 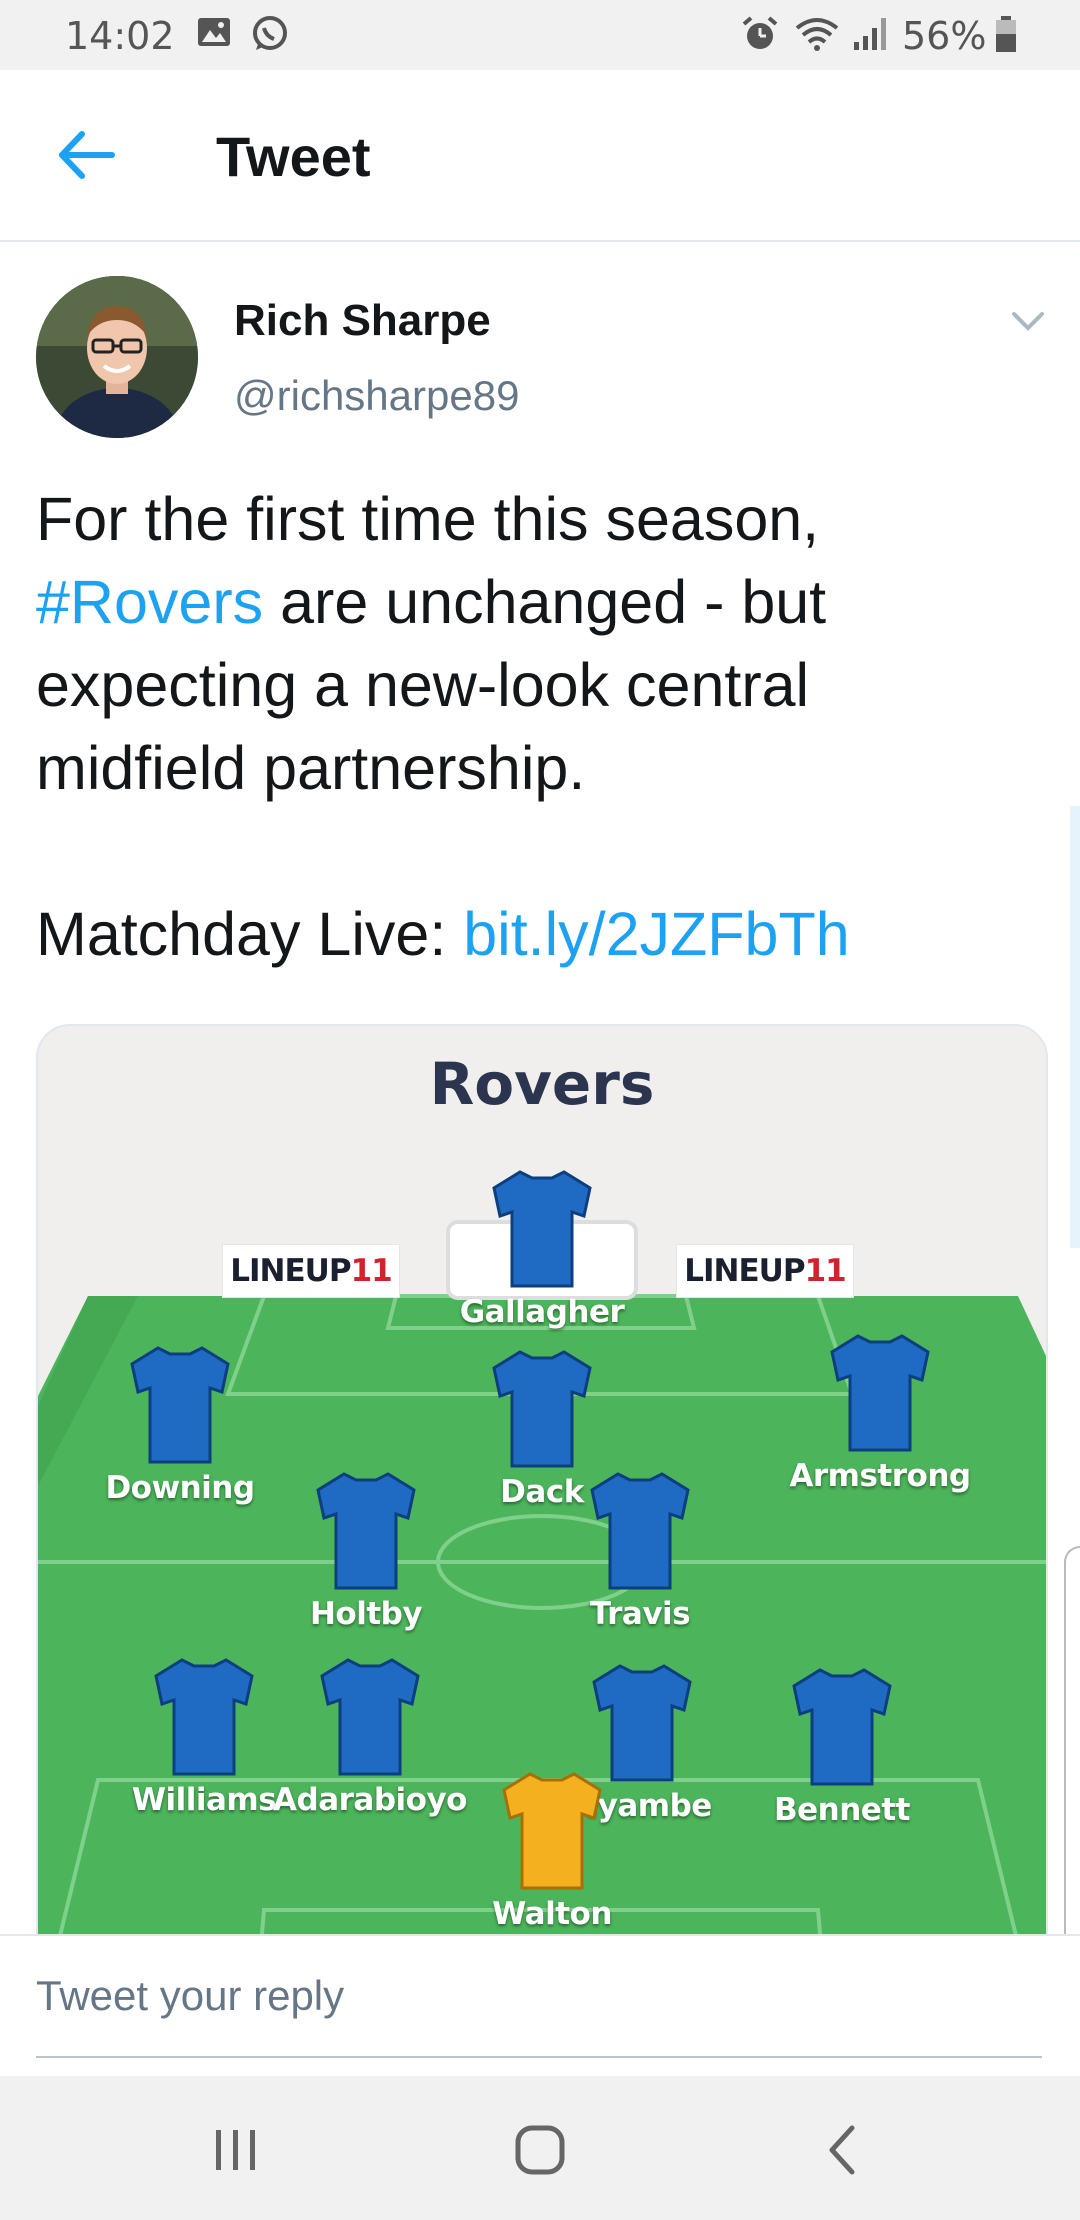 What do you see at coordinates (539, 1997) in the screenshot?
I see `reply-input` at bounding box center [539, 1997].